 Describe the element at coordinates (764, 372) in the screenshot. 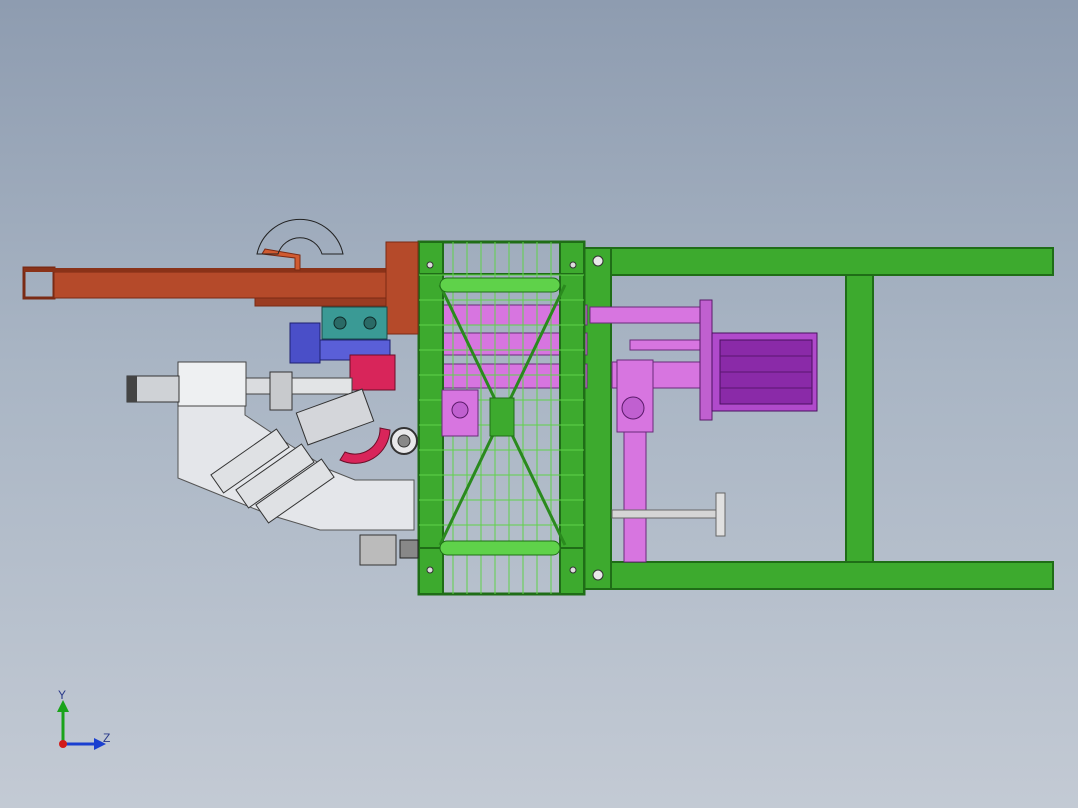

I see `purple-motor` at that location.